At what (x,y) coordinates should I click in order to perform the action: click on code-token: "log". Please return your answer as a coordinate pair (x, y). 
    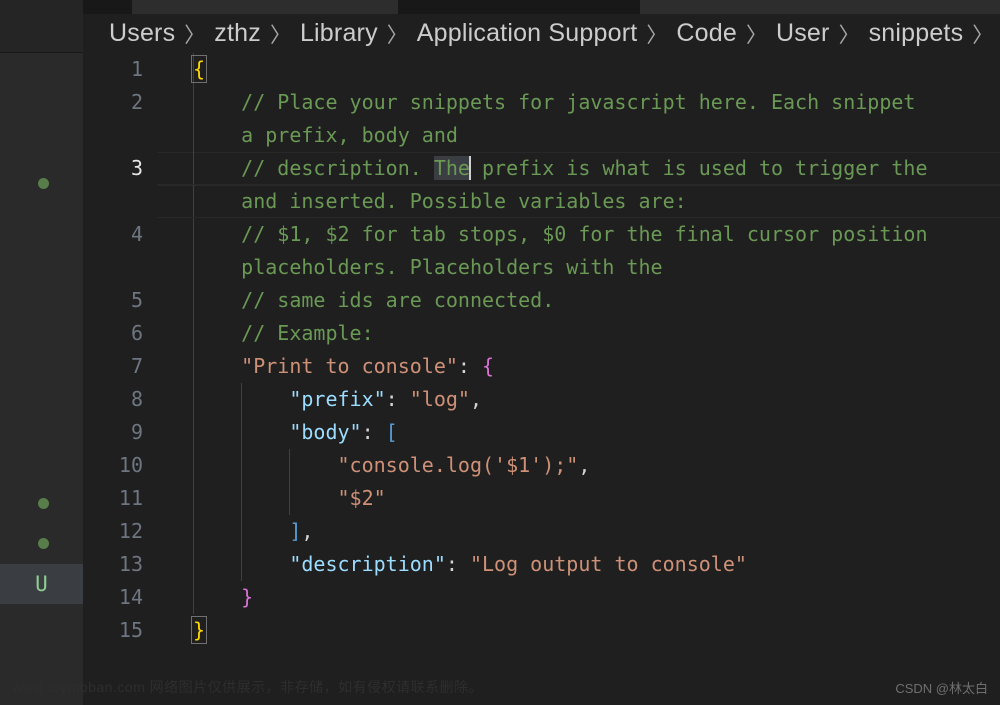
    Looking at the image, I should click on (439, 399).